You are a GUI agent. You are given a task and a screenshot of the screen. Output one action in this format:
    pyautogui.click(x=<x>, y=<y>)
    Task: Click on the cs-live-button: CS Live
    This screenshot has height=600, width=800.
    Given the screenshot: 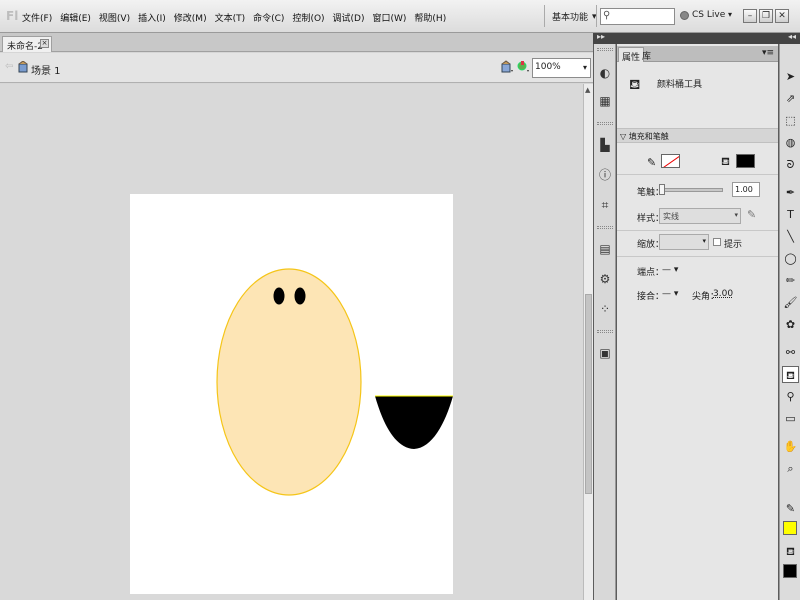 What is the action you would take?
    pyautogui.click(x=702, y=15)
    